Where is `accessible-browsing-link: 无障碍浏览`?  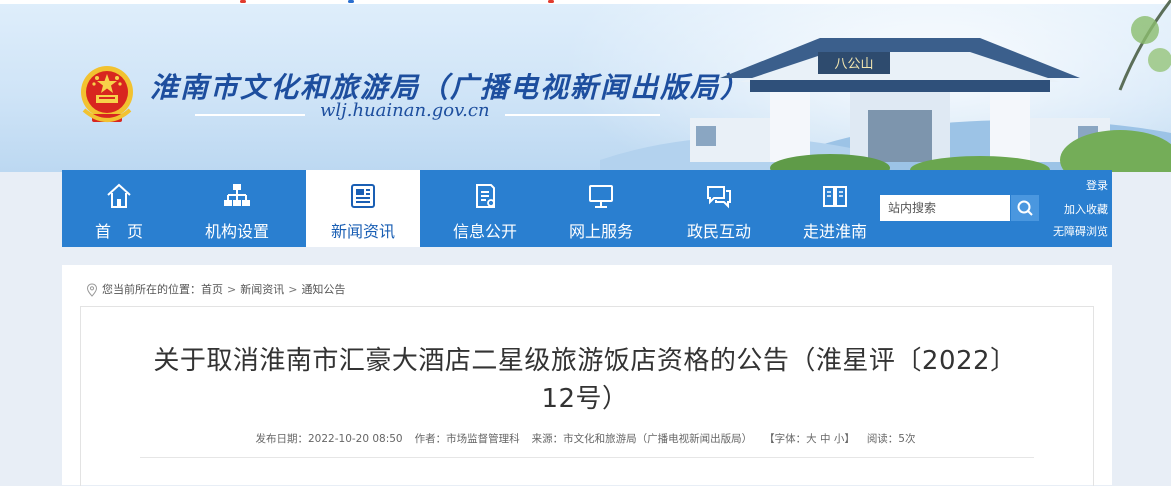 accessible-browsing-link: 无障碍浏览 is located at coordinates (1080, 231).